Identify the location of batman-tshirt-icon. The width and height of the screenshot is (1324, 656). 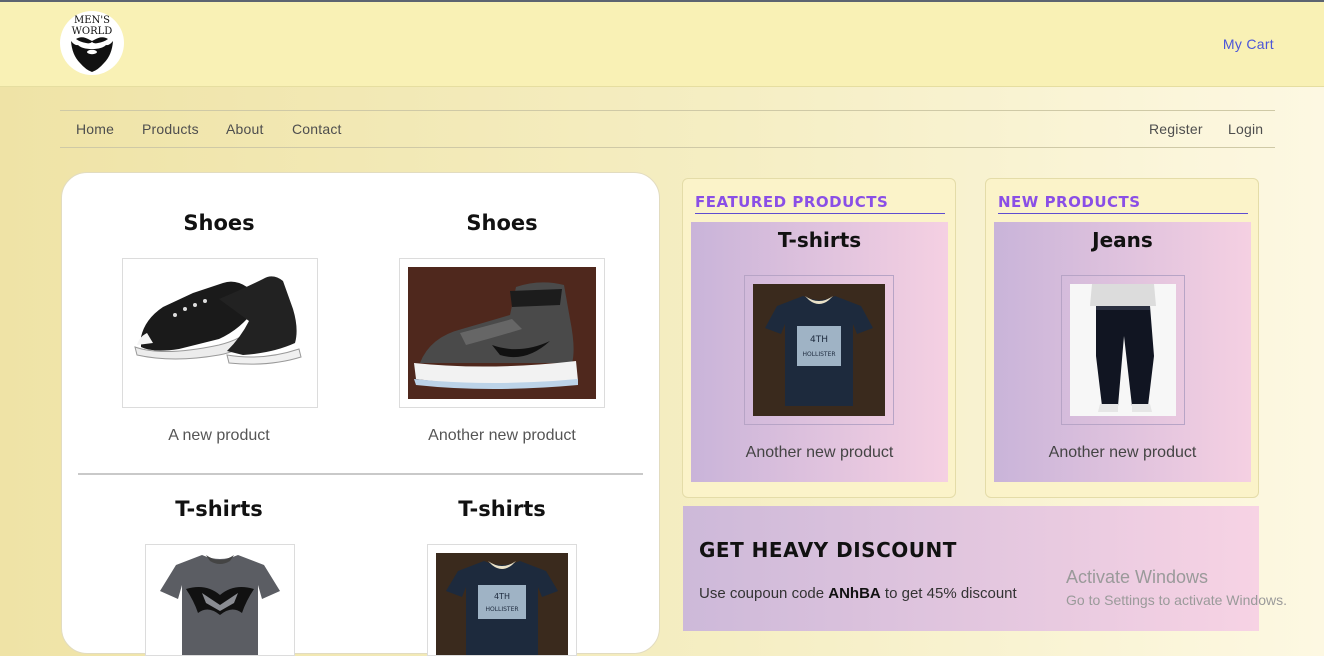
(220, 600).